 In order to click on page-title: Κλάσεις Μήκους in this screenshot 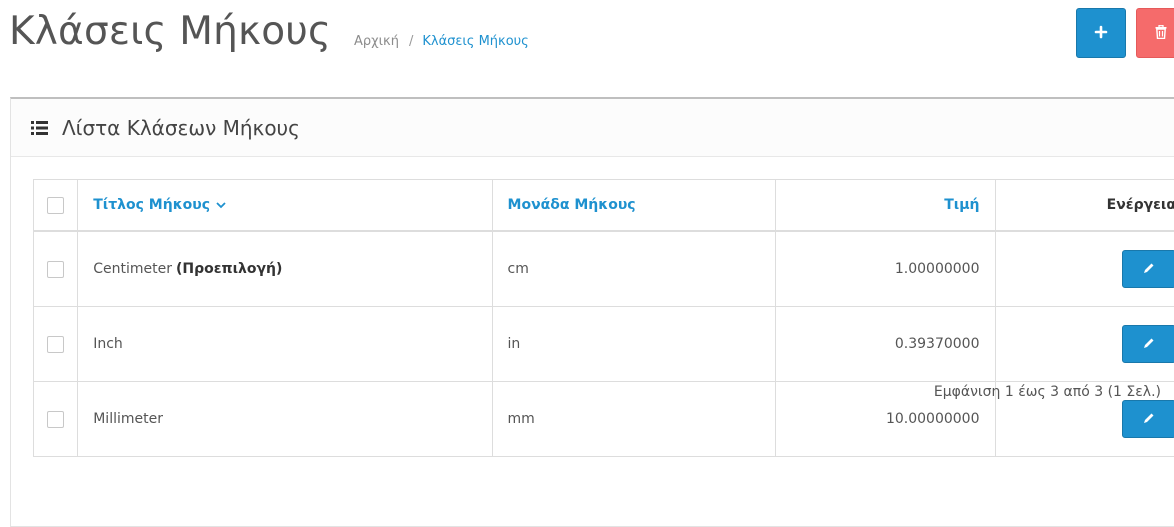, I will do `click(170, 32)`.